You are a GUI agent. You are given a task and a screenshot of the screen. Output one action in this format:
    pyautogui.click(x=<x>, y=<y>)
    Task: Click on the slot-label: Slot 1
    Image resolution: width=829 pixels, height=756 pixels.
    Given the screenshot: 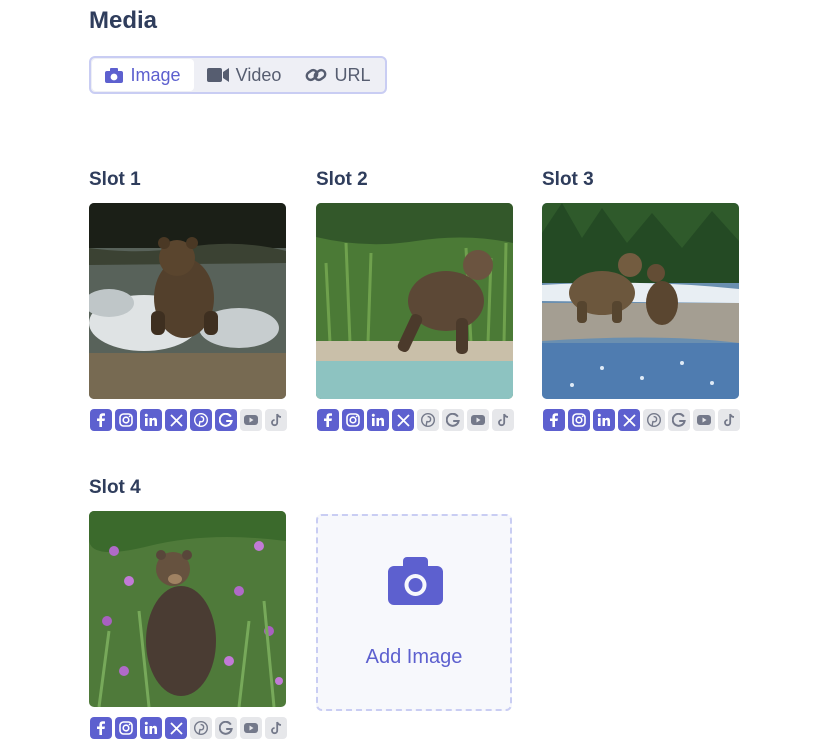 What is the action you would take?
    pyautogui.click(x=115, y=179)
    